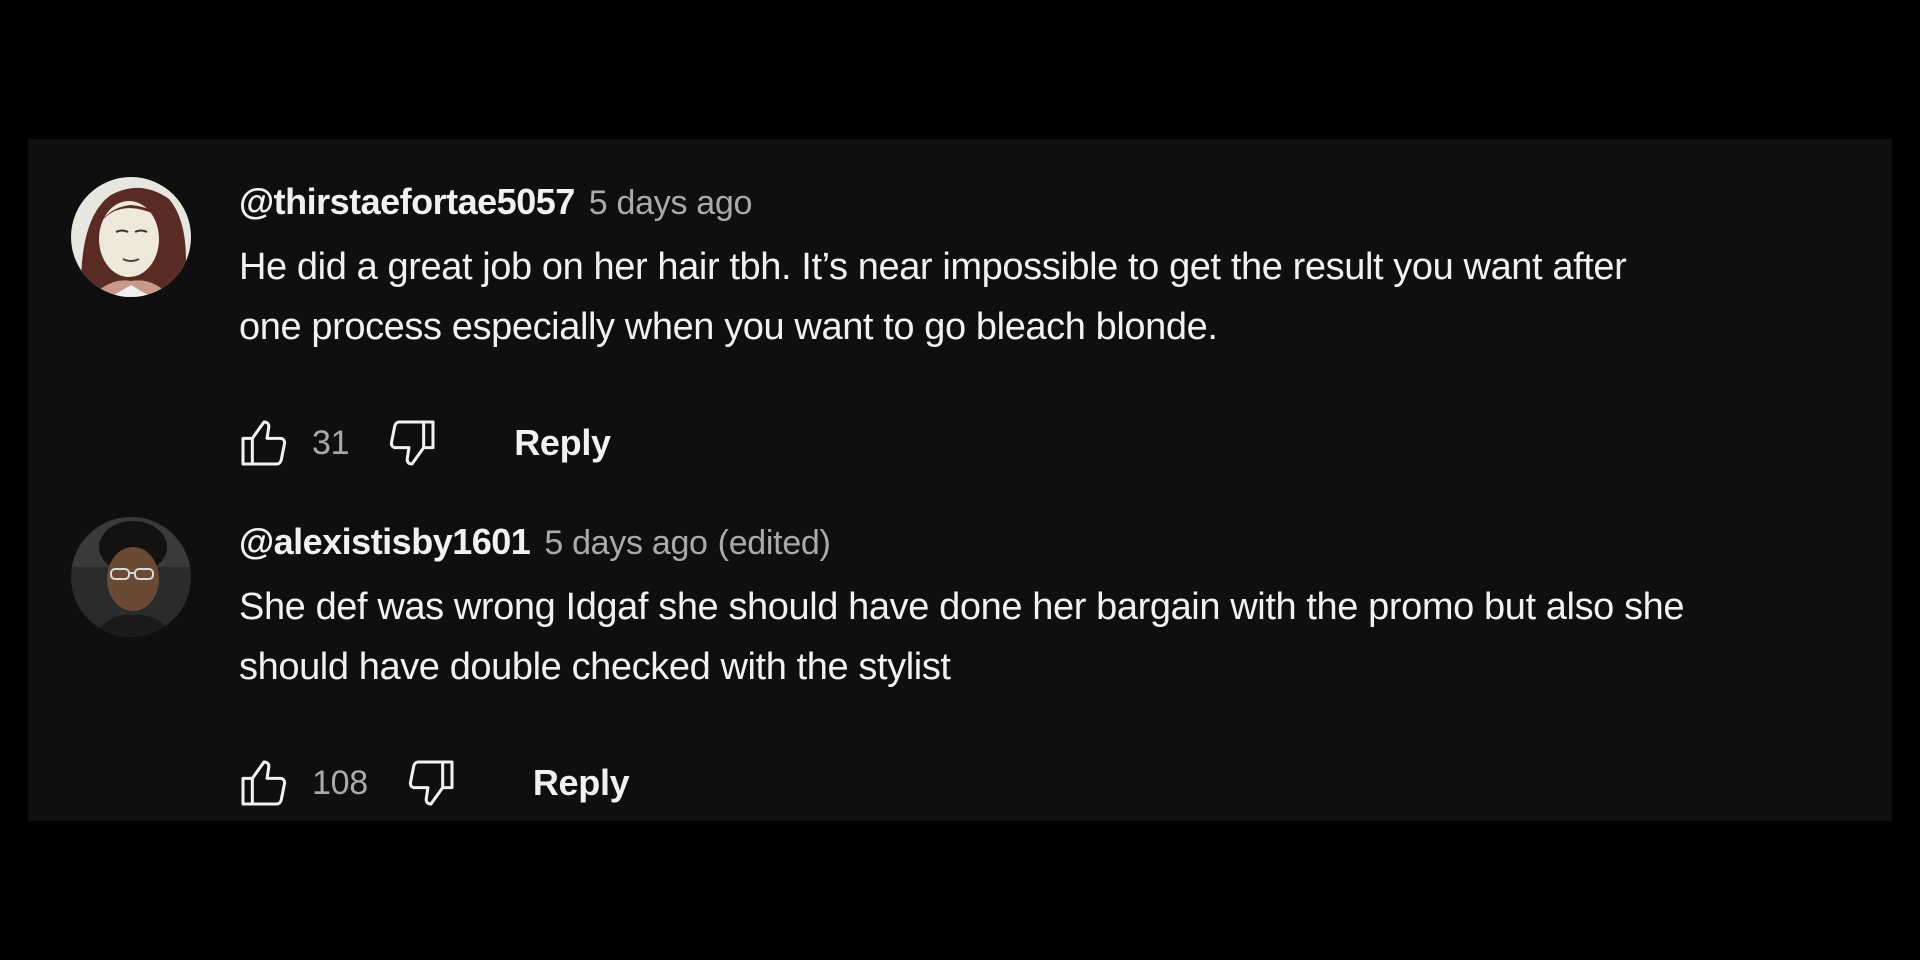  I want to click on comment-author: @thirstaefortae5057, so click(407, 202).